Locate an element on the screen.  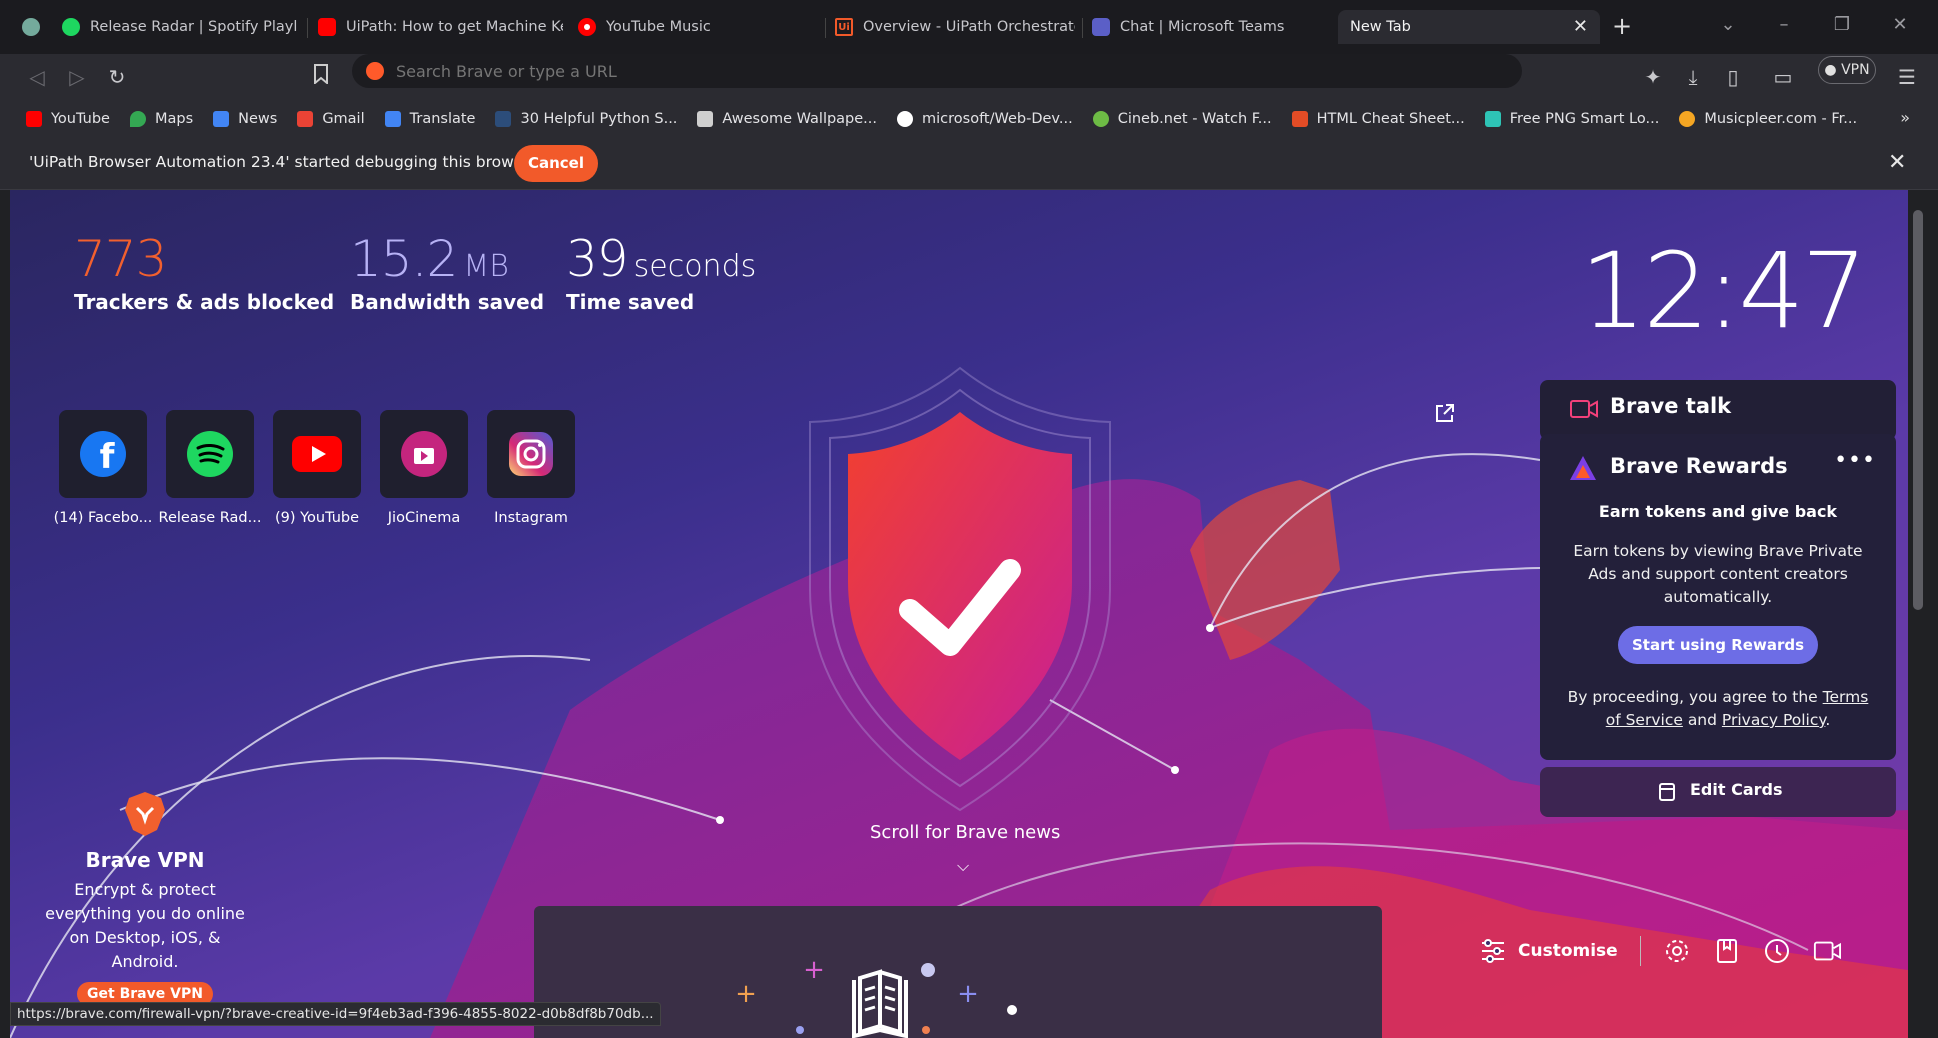
downloads-icon: ⤓ is located at coordinates (1693, 77).